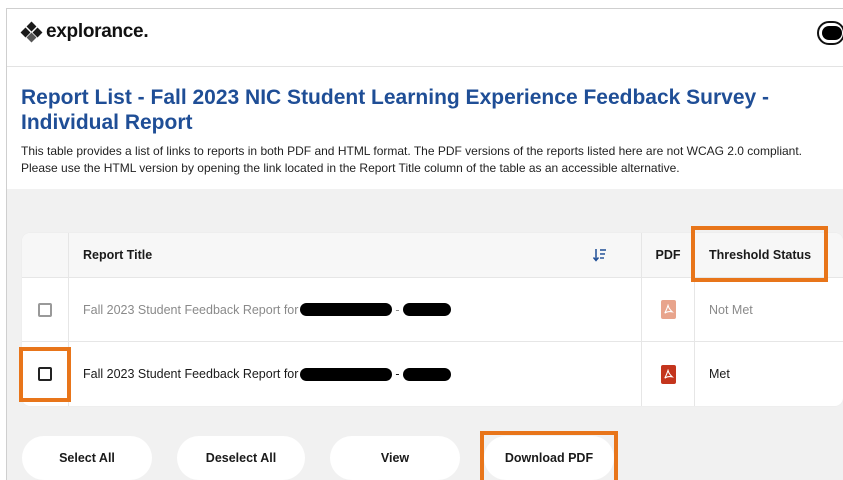 This screenshot has width=843, height=480. What do you see at coordinates (97, 31) in the screenshot?
I see `logo-text: explorance.` at bounding box center [97, 31].